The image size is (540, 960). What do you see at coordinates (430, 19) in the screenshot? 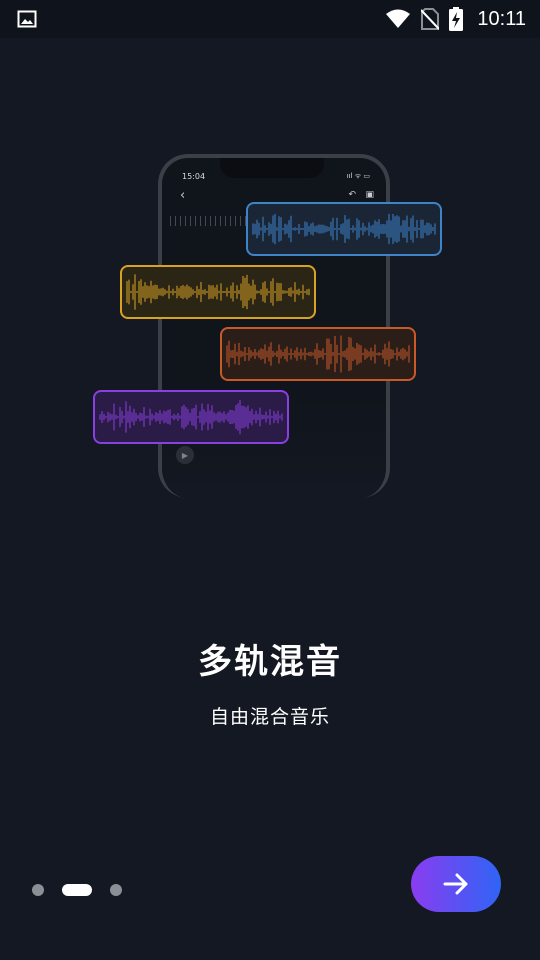
I see `no-sim-icon` at bounding box center [430, 19].